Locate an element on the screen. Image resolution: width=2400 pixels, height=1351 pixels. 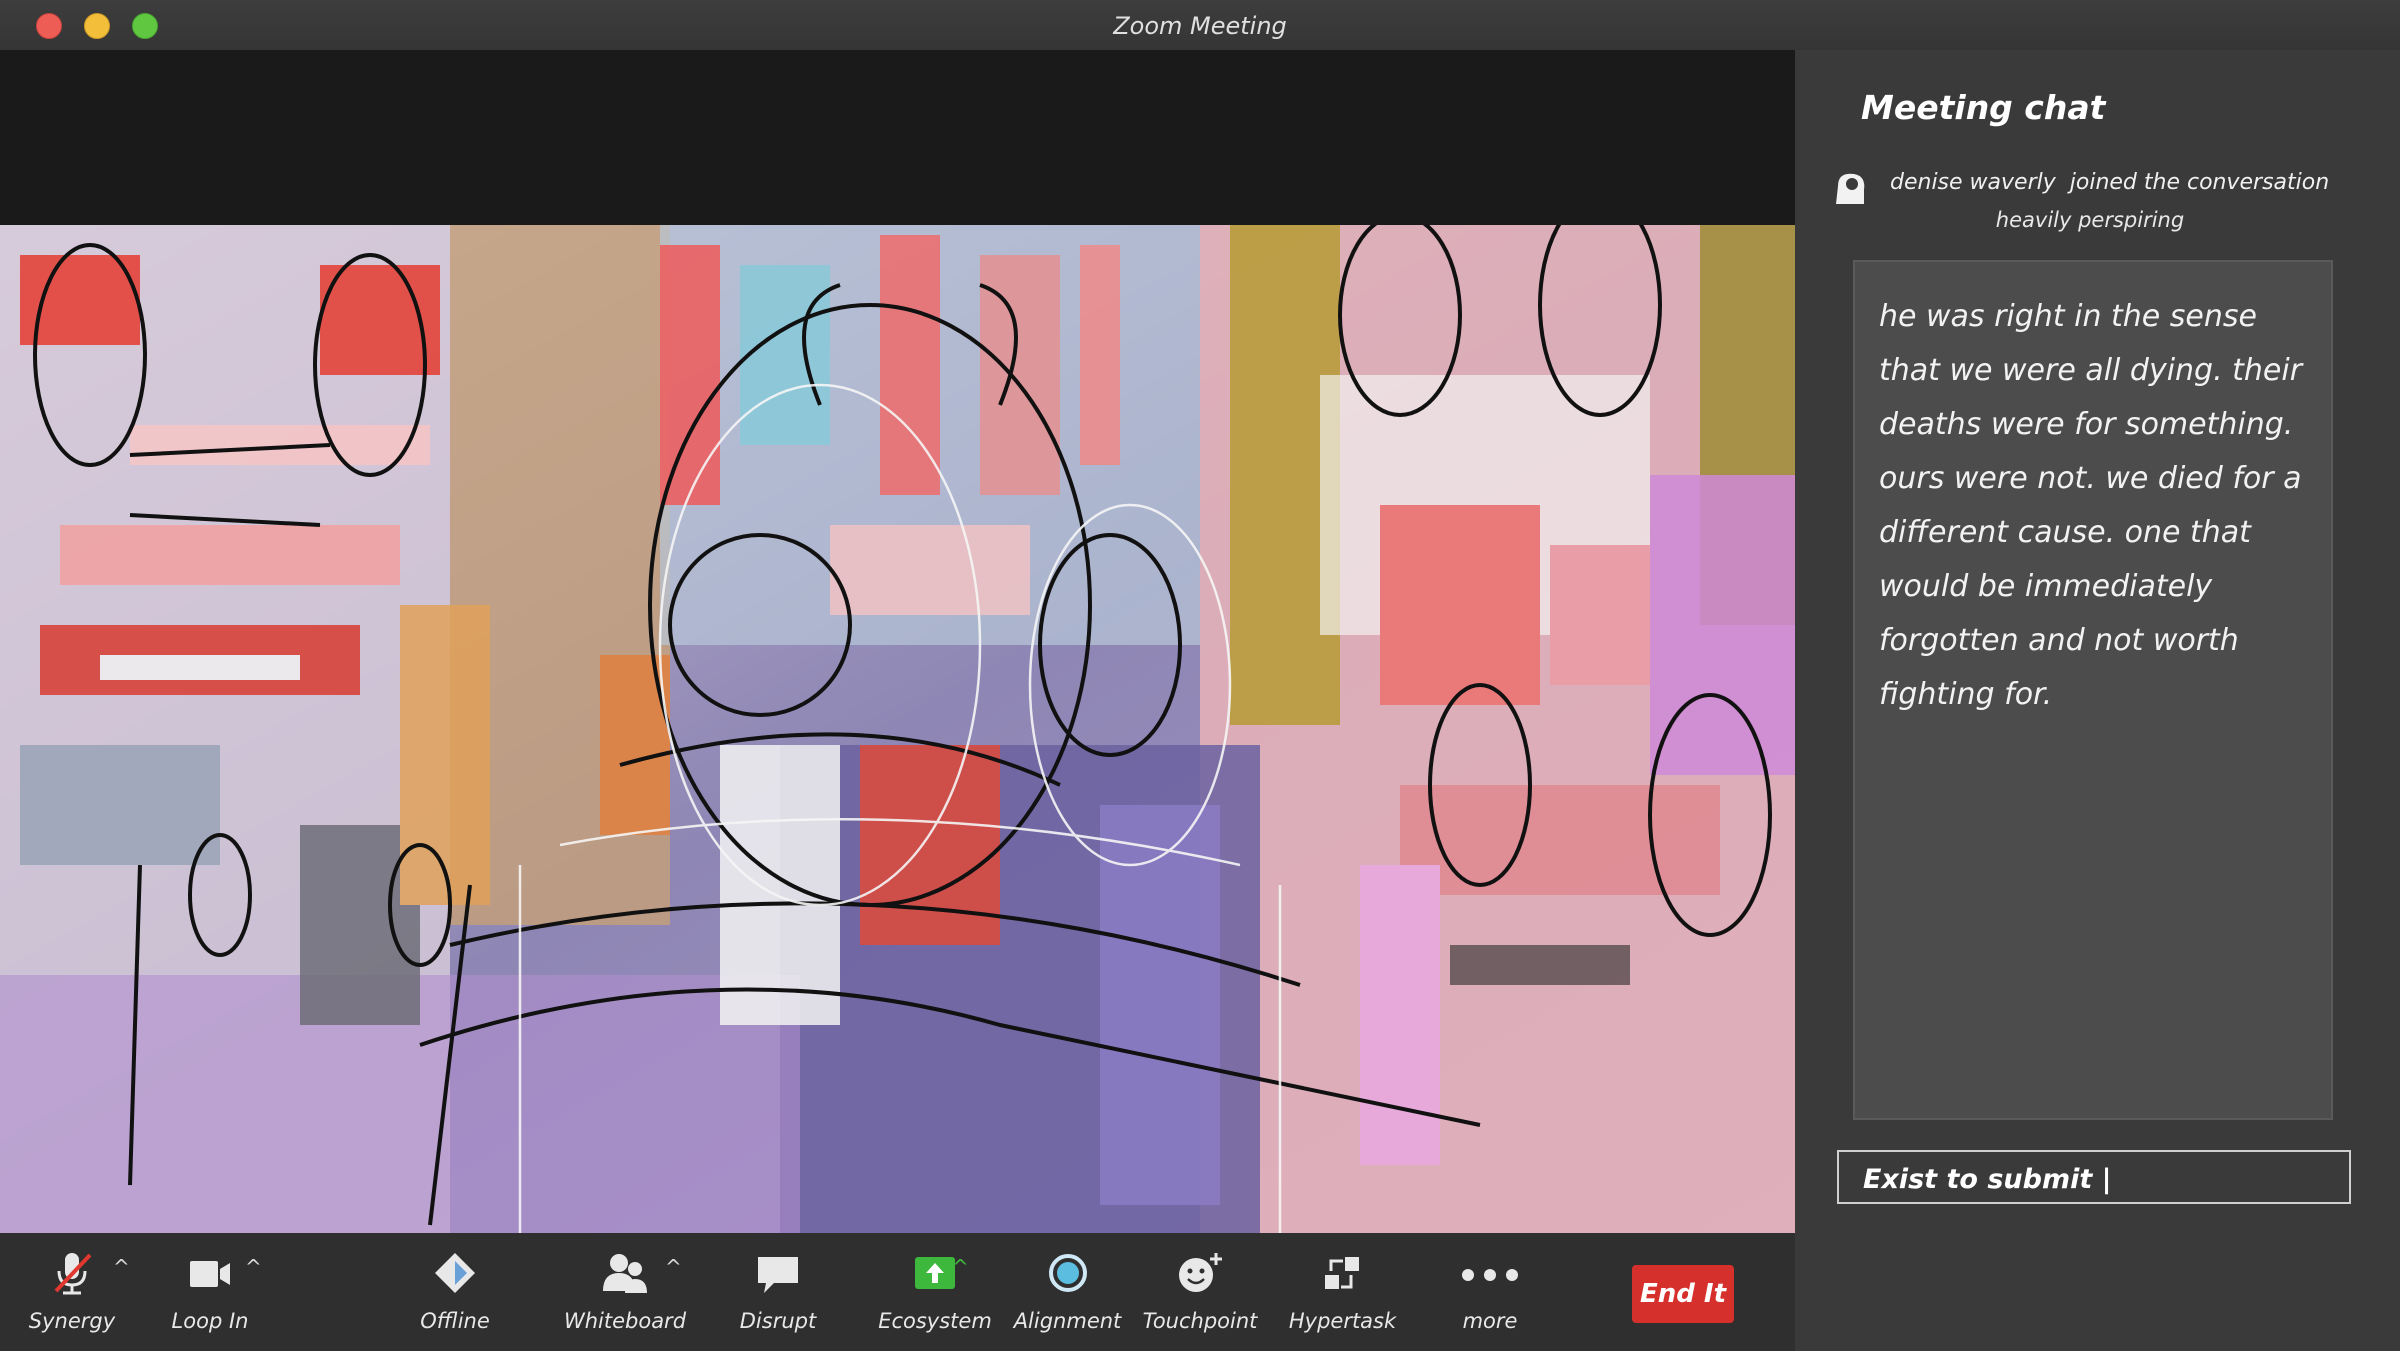
alignment-button: Alignment is located at coordinates (1067, 1292).